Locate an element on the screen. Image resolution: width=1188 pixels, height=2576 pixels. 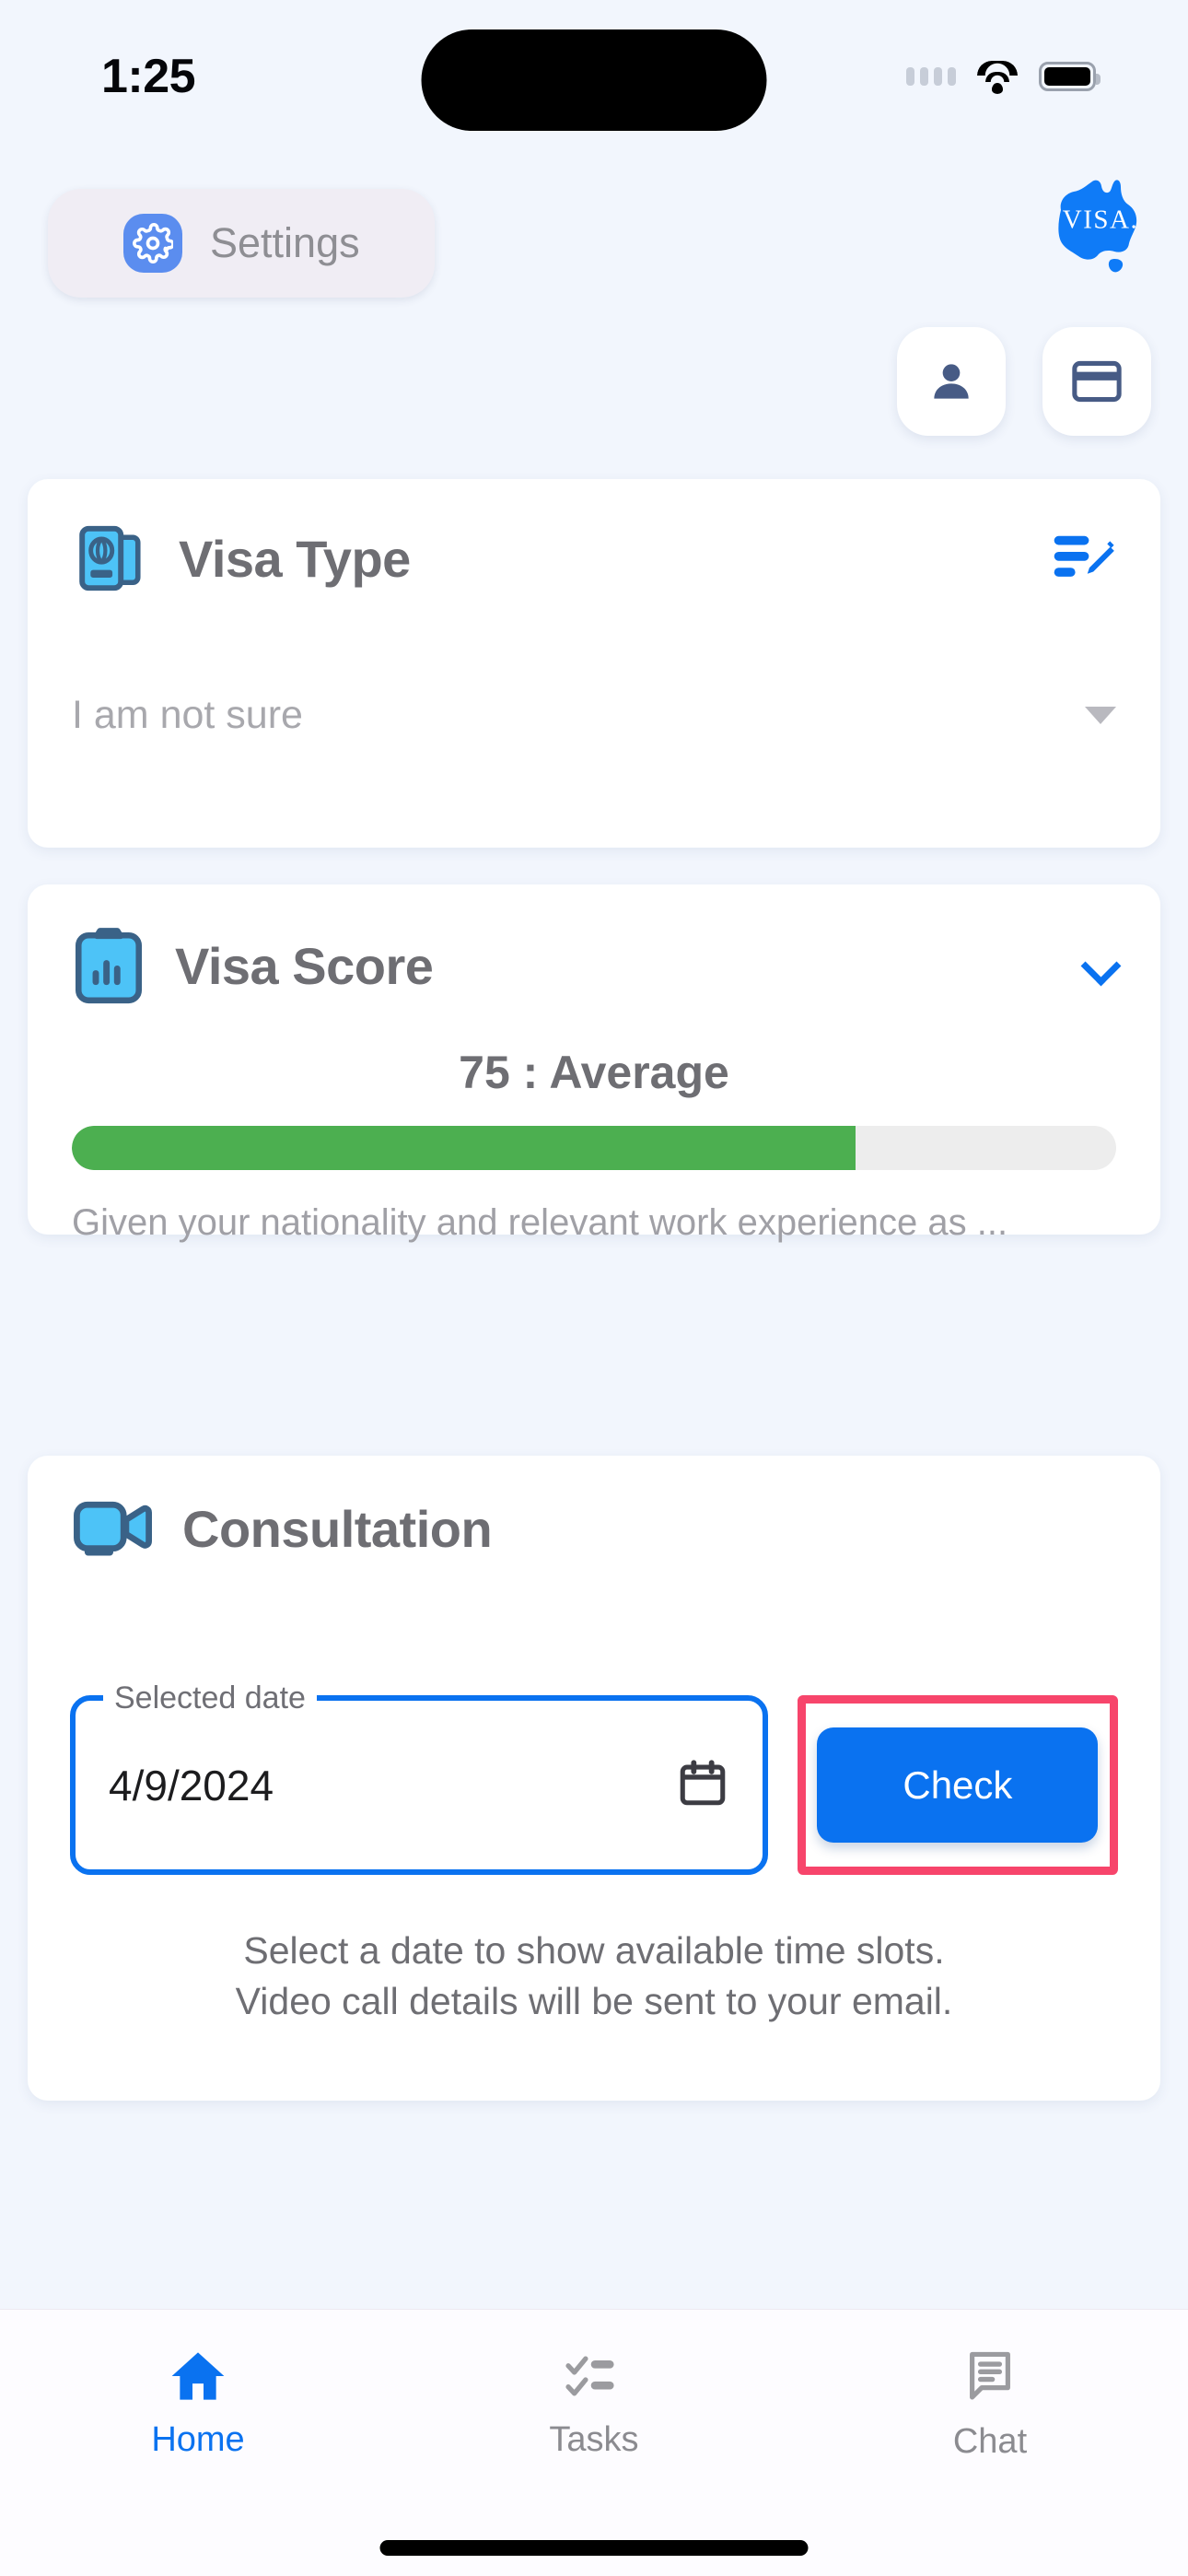
check-button-highlight: Check is located at coordinates (957, 1785).